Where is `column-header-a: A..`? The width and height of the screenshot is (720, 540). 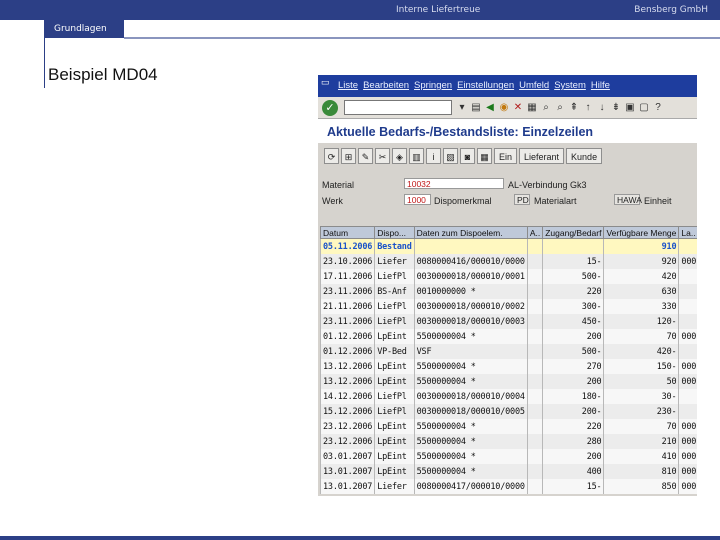 column-header-a: A.. is located at coordinates (535, 232).